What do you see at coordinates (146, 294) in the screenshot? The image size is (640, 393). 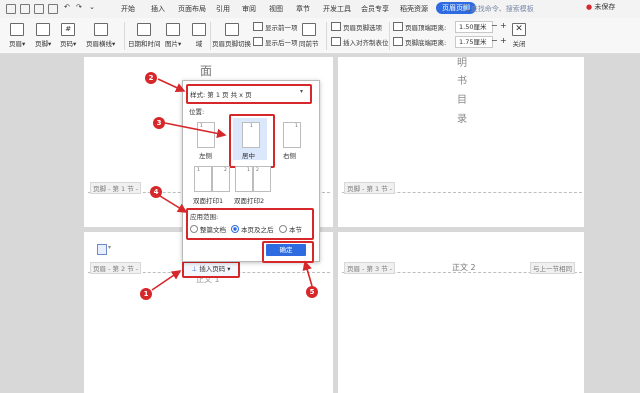 I see `annotation-marker: 1` at bounding box center [146, 294].